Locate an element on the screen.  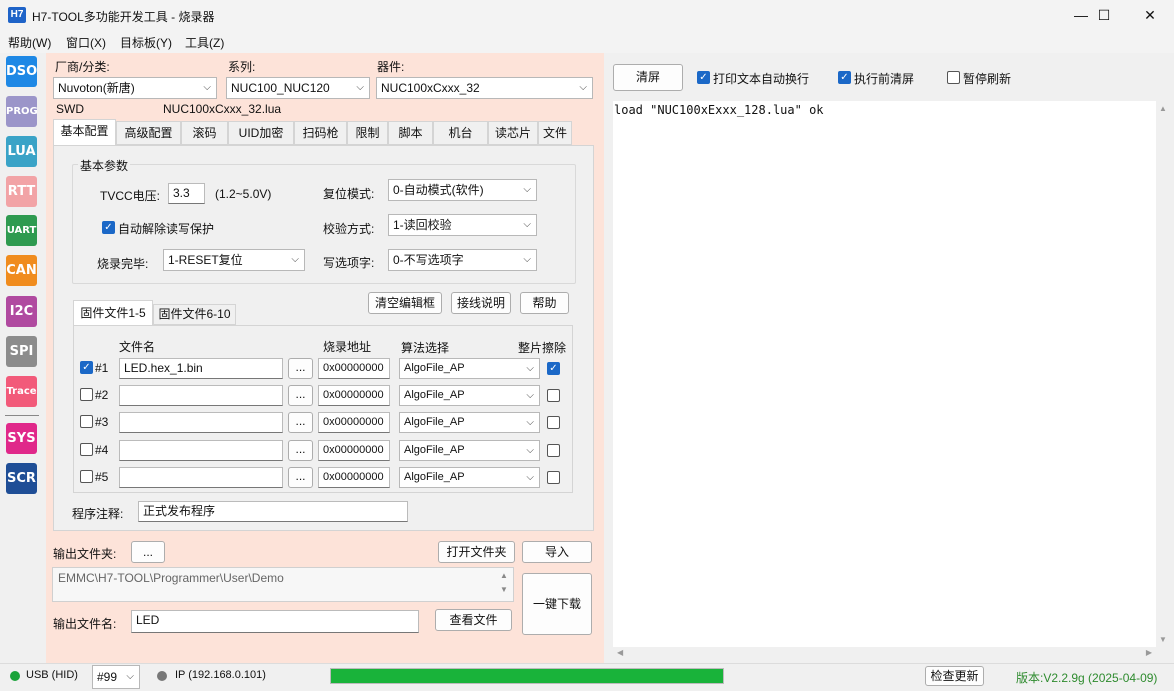
view-file-button: 查看文件 is located at coordinates (473, 620).